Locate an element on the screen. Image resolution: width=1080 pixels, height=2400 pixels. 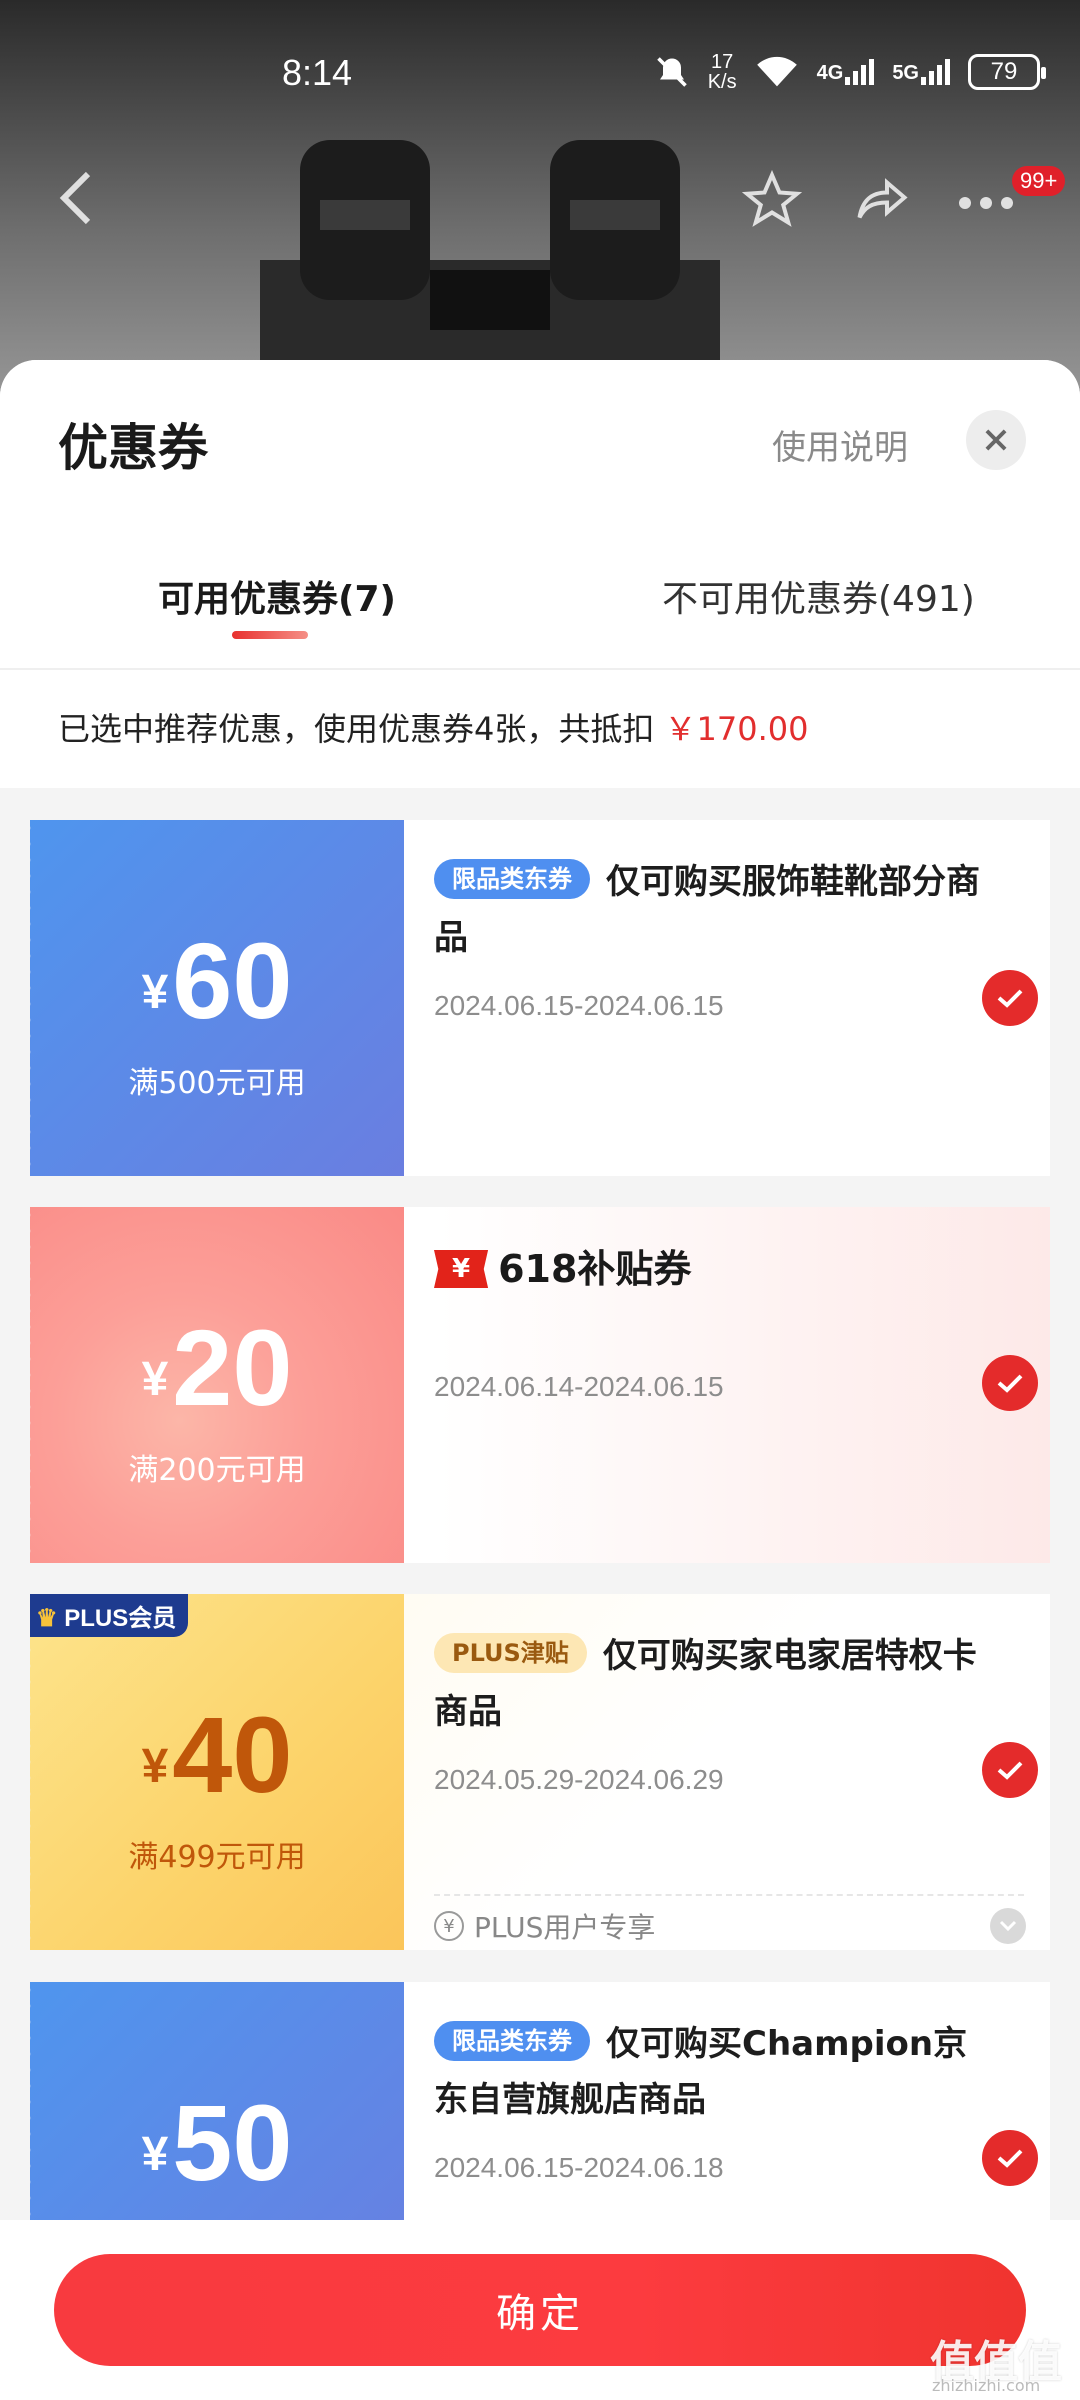
amount-value: 20 is located at coordinates (232, 1367).